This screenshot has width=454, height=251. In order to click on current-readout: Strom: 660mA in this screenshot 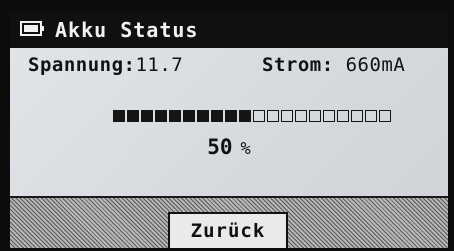, I will do `click(333, 65)`.